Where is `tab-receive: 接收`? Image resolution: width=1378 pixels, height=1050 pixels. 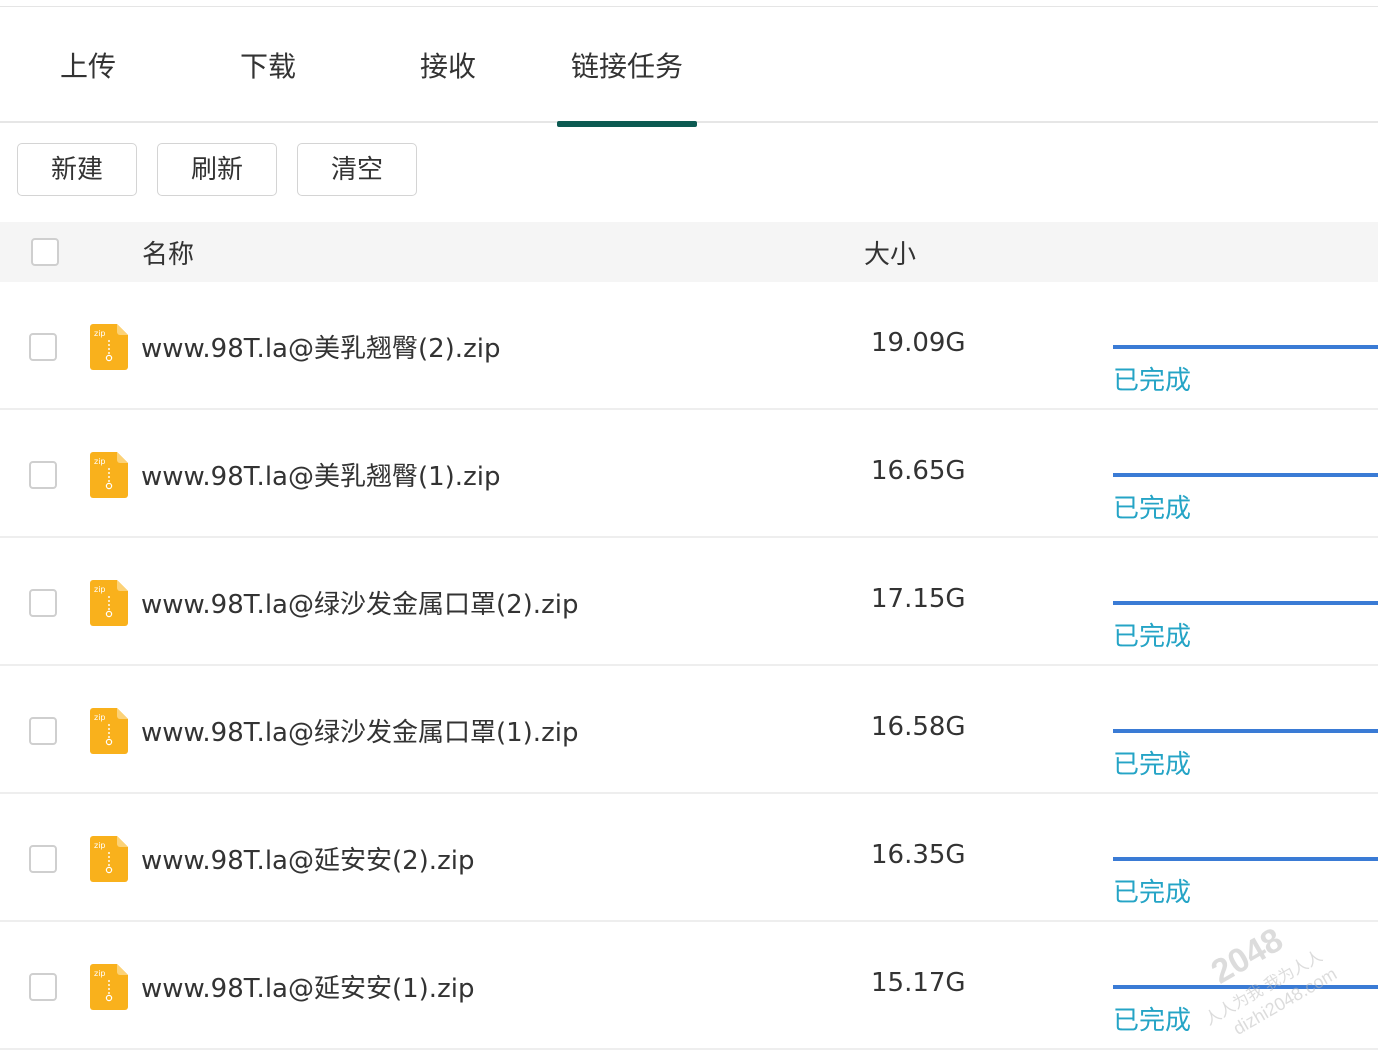 tab-receive: 接收 is located at coordinates (448, 65).